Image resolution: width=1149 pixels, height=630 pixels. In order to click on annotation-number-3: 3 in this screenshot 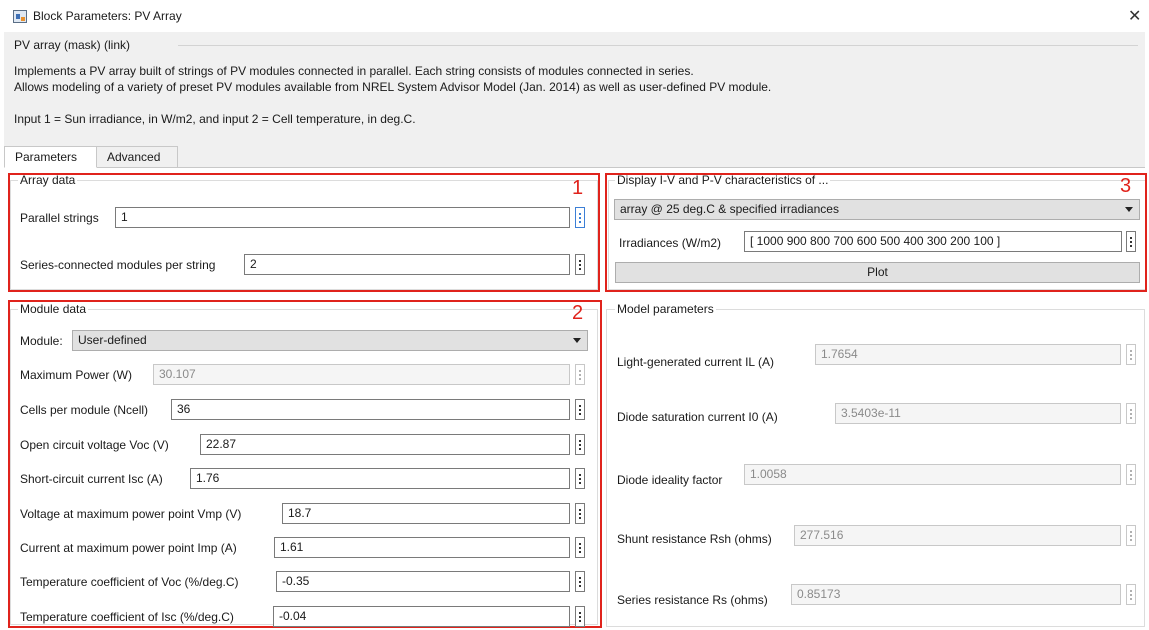, I will do `click(1126, 186)`.